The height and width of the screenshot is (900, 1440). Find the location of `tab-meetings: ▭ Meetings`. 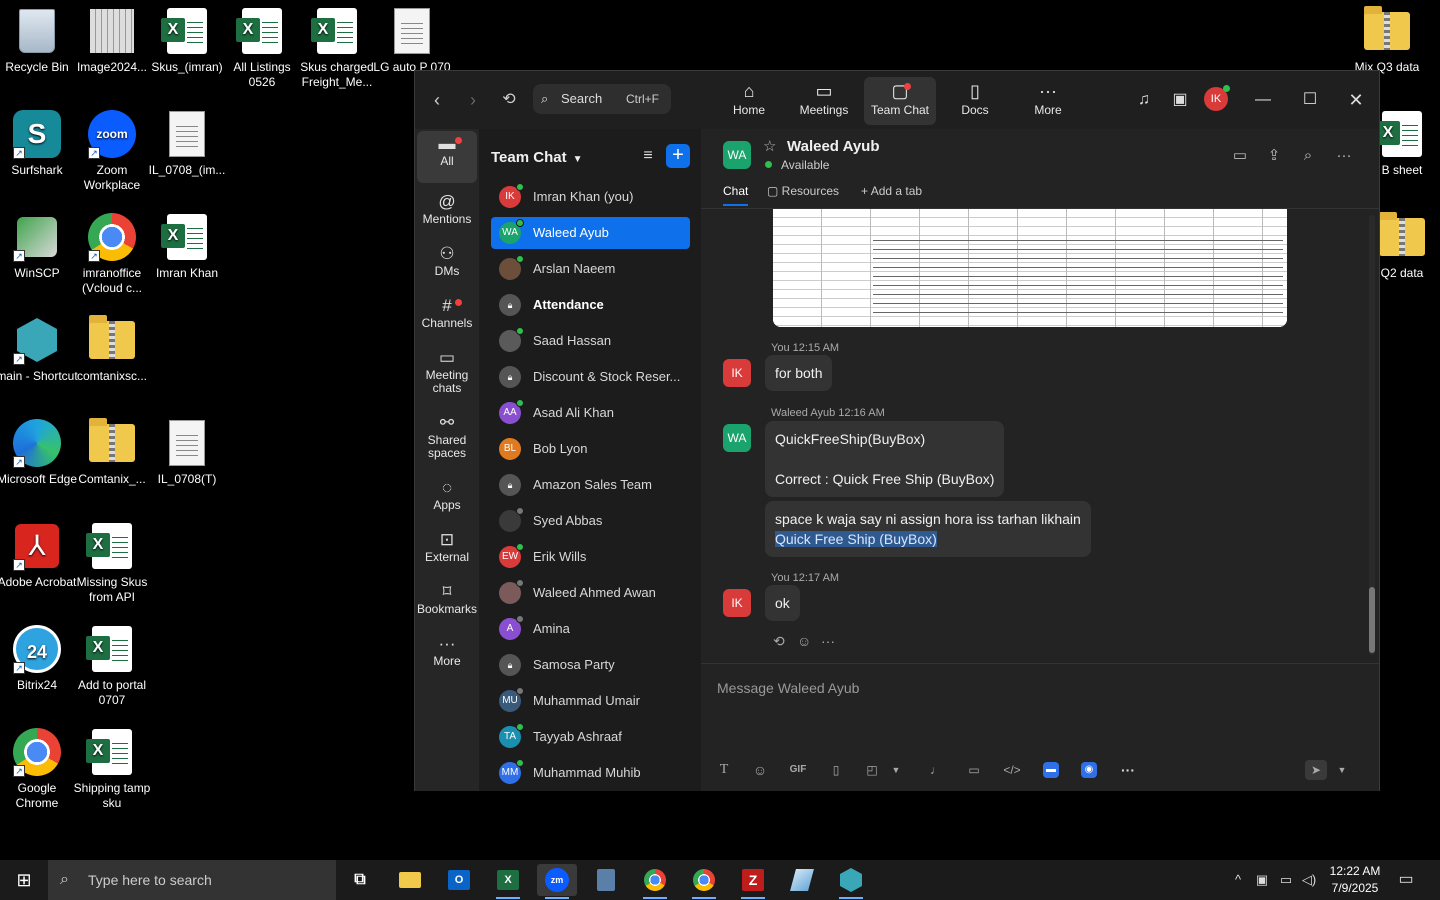

tab-meetings: ▭ Meetings is located at coordinates (824, 101).